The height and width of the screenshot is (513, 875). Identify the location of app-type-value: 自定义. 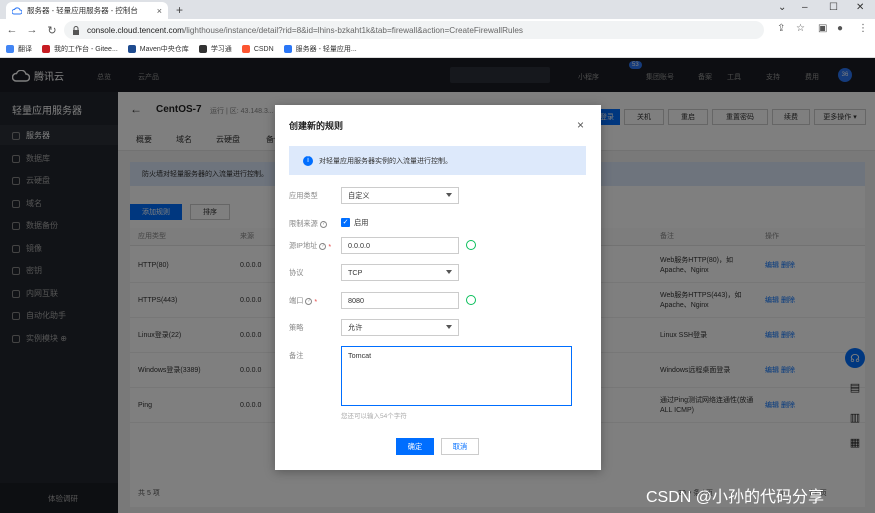
(359, 195).